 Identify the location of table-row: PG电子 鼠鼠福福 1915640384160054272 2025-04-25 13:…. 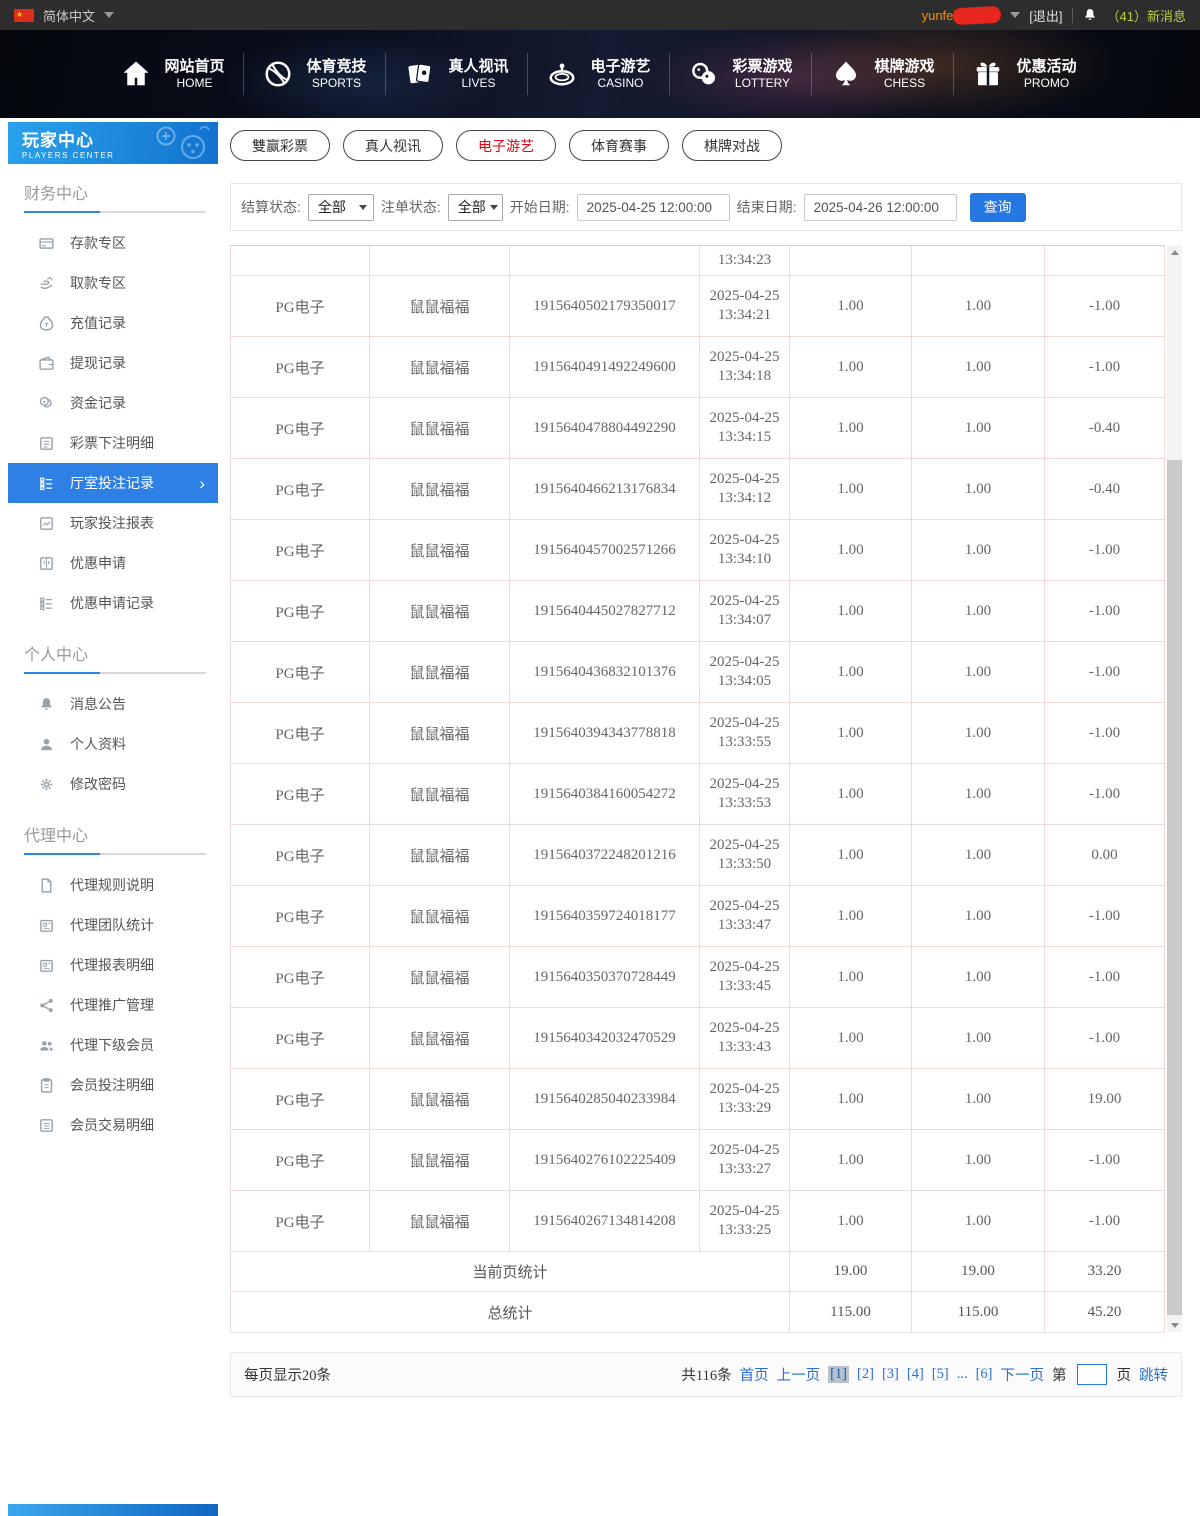
(697, 794).